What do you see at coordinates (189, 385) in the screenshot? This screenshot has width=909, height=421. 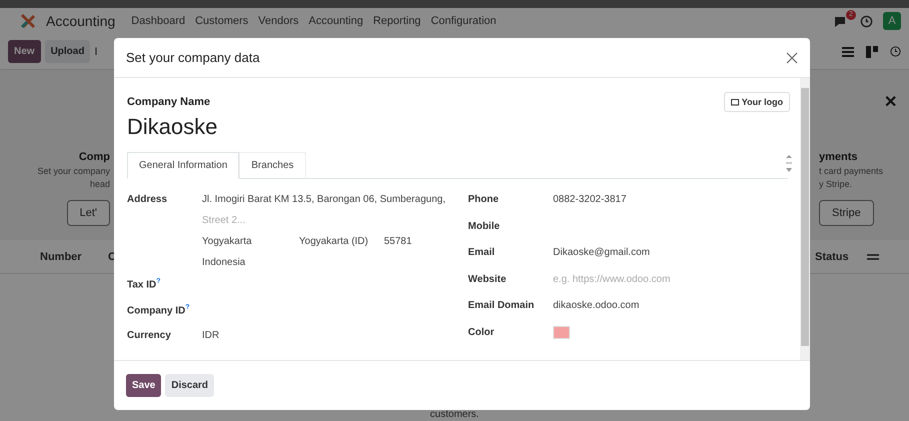 I see `discard-button: Discard` at bounding box center [189, 385].